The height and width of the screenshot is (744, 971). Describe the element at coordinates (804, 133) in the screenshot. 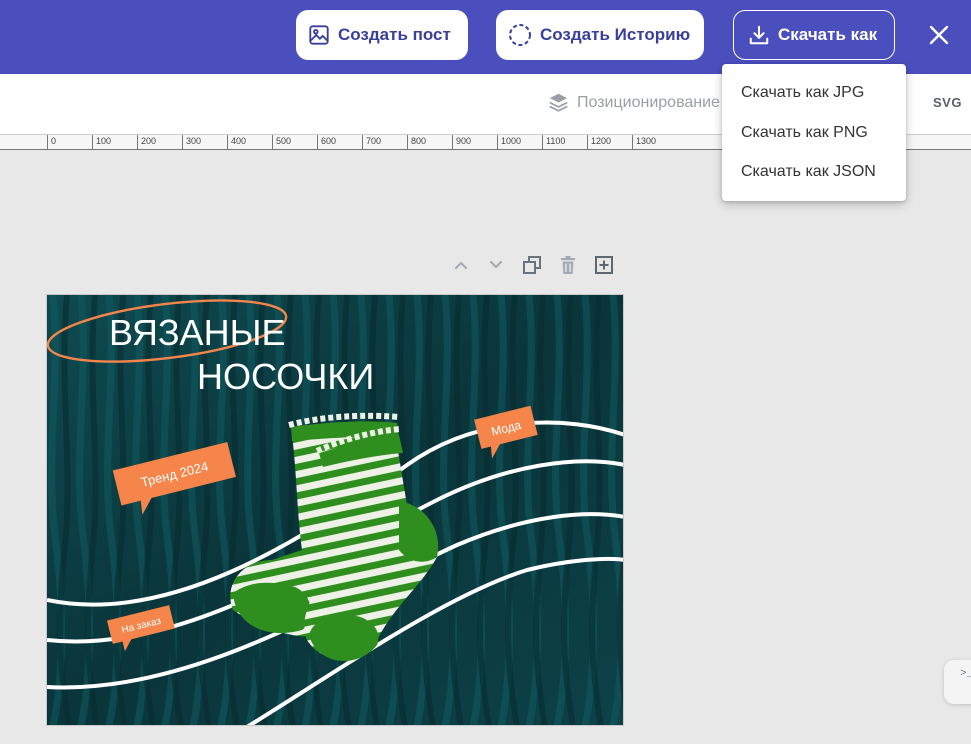

I see `download-png-item: Скачать как PNG` at that location.